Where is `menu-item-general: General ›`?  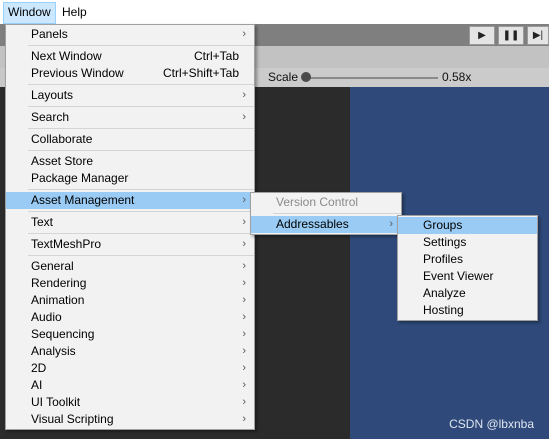
menu-item-general: General › is located at coordinates (130, 266).